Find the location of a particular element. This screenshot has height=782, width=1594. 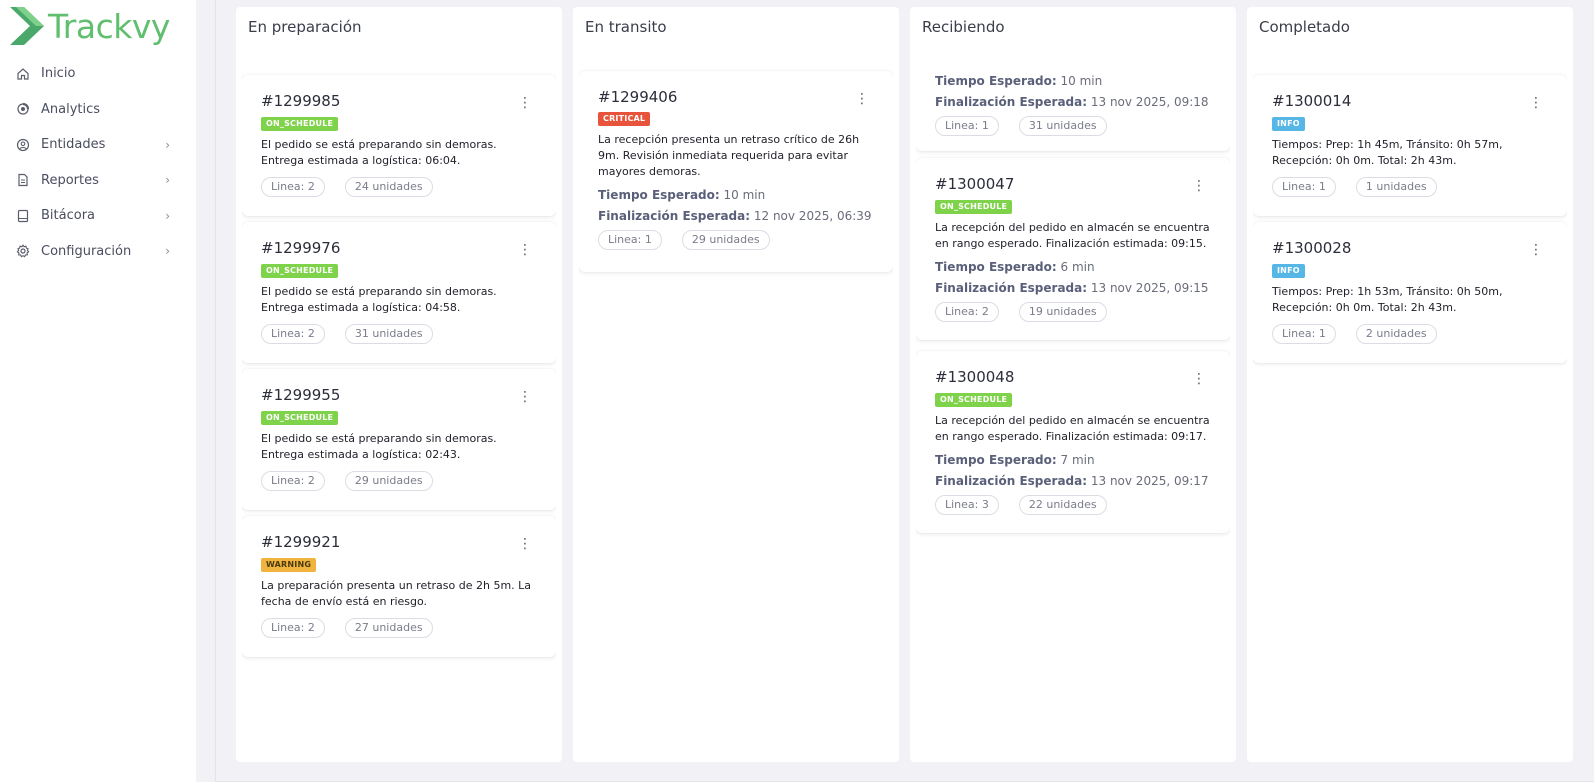

units-chip: 19 unidades is located at coordinates (1062, 312).